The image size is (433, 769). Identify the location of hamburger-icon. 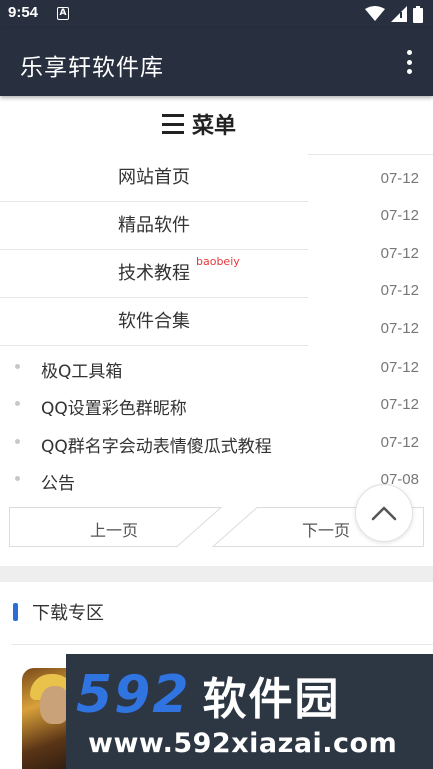
(173, 124).